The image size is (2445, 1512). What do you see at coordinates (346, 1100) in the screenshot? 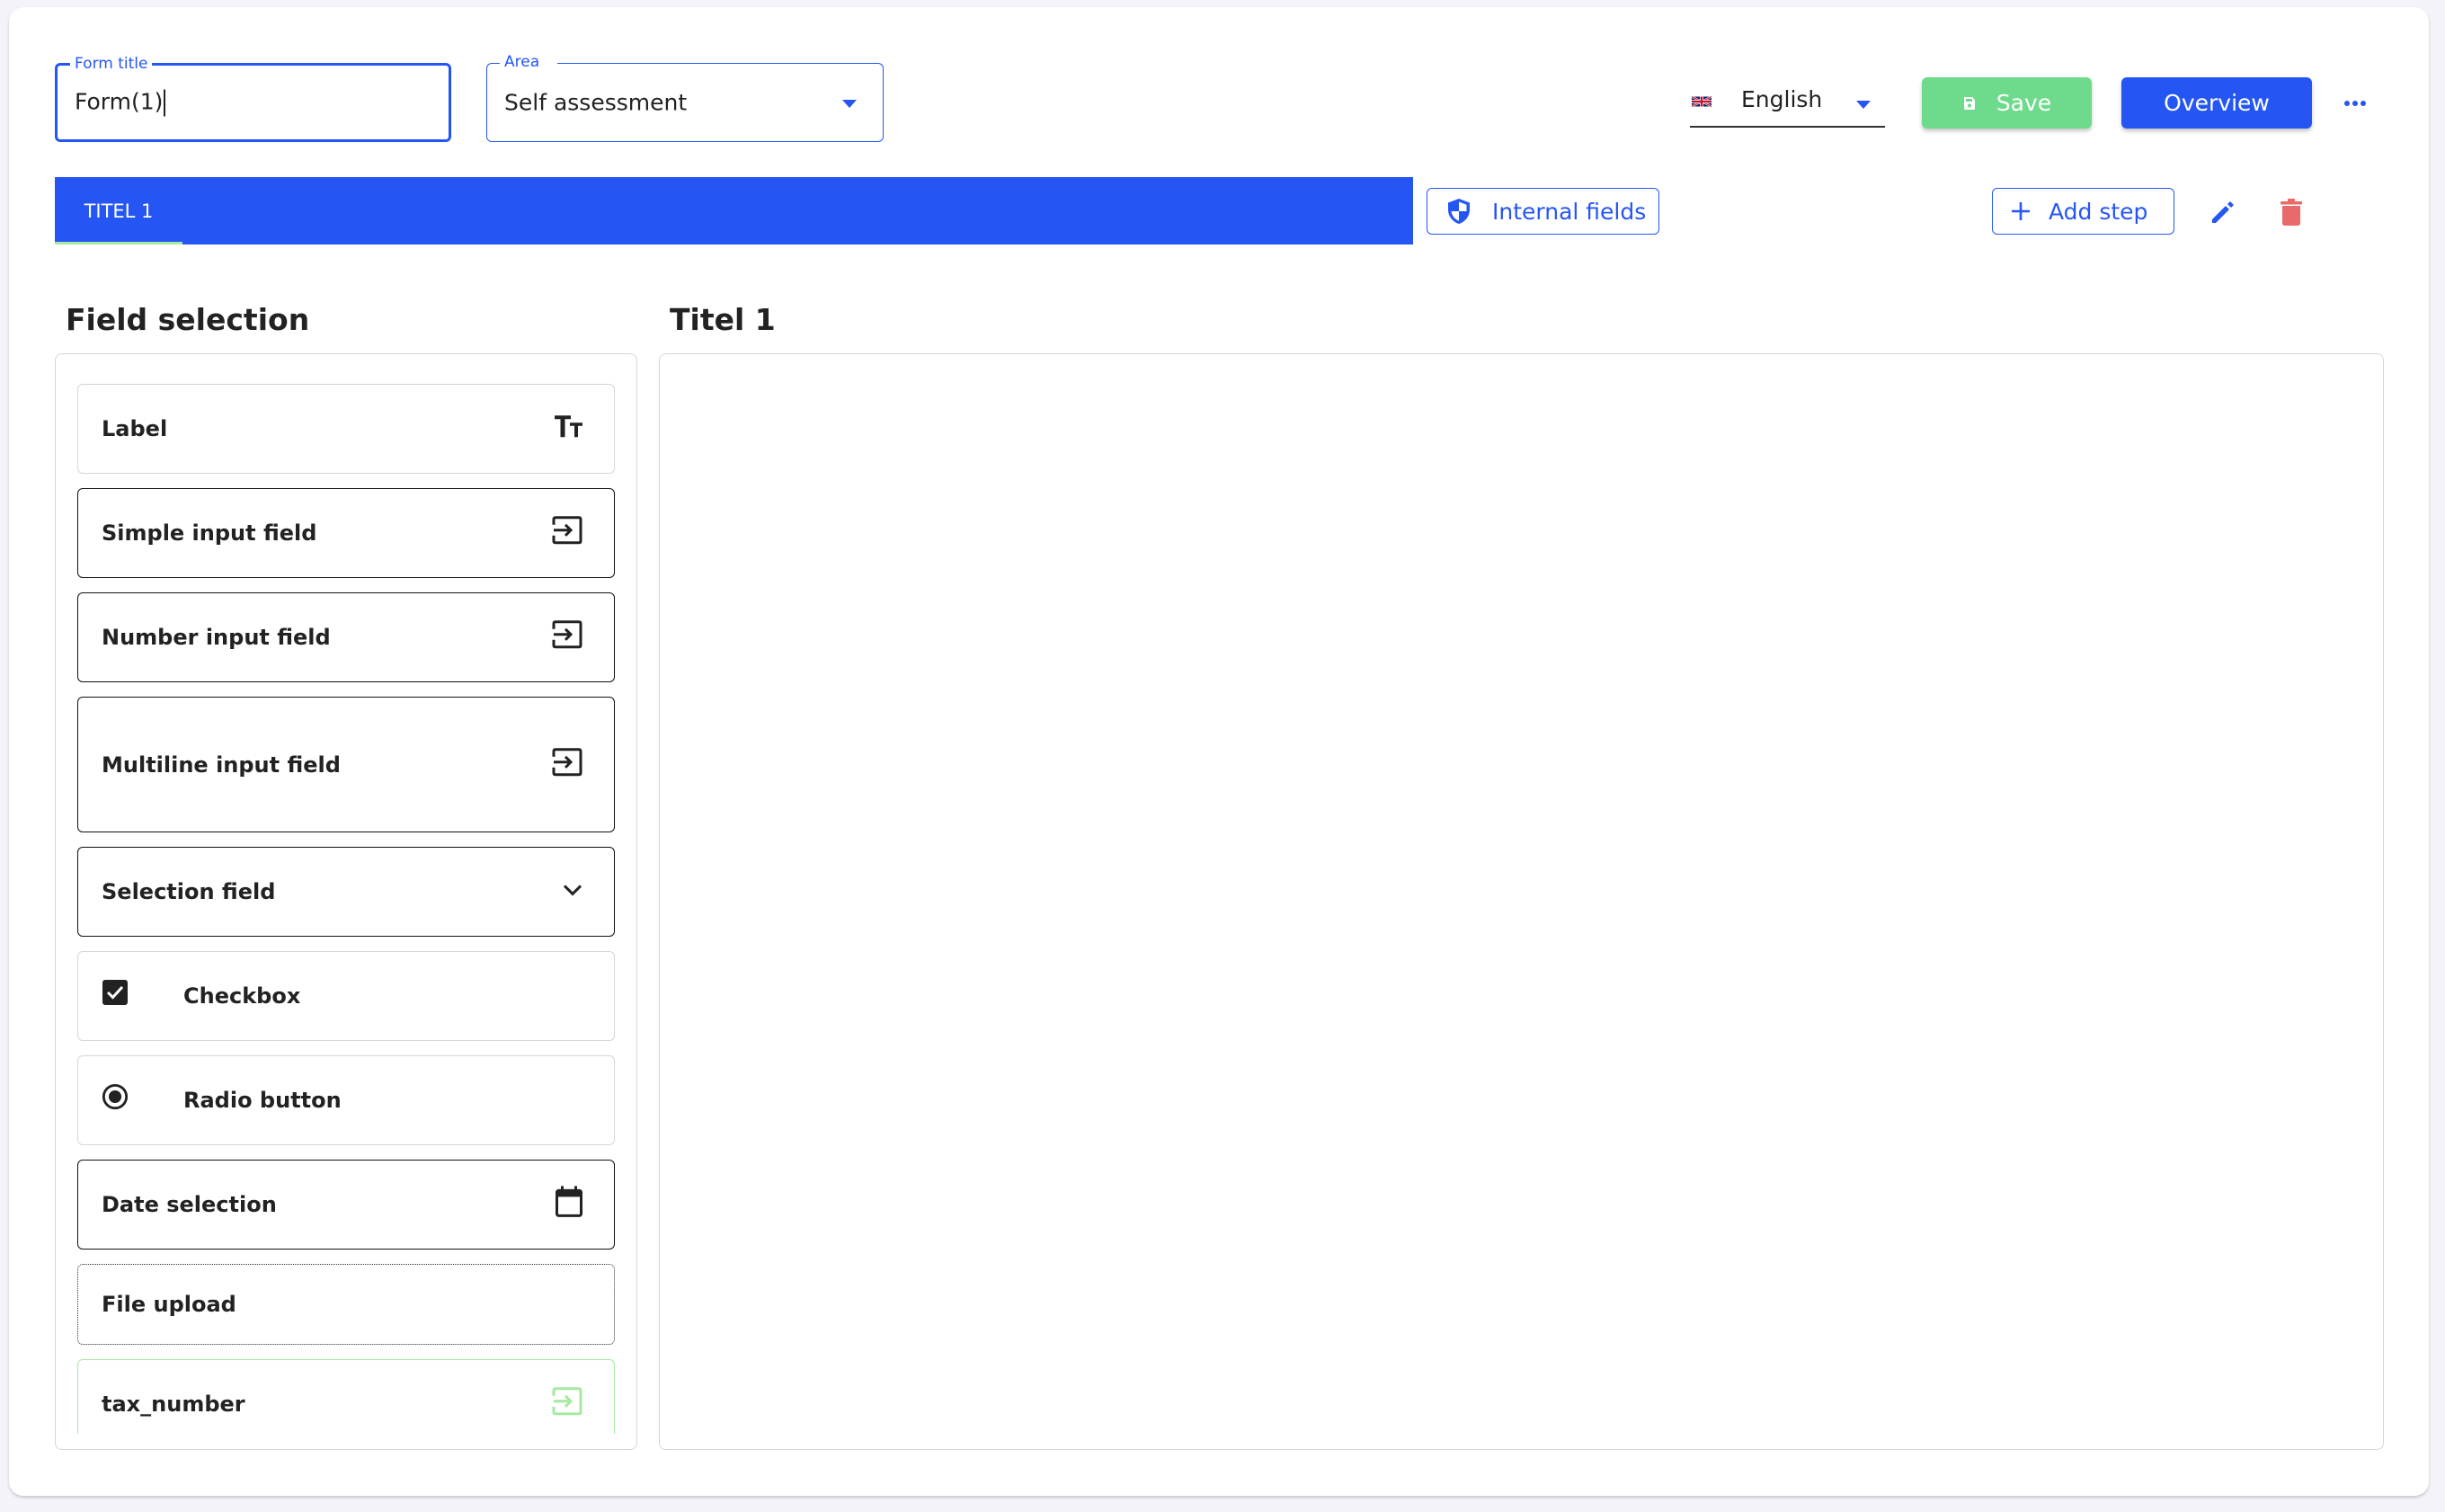
I see `field-item-radio: Radio button` at bounding box center [346, 1100].